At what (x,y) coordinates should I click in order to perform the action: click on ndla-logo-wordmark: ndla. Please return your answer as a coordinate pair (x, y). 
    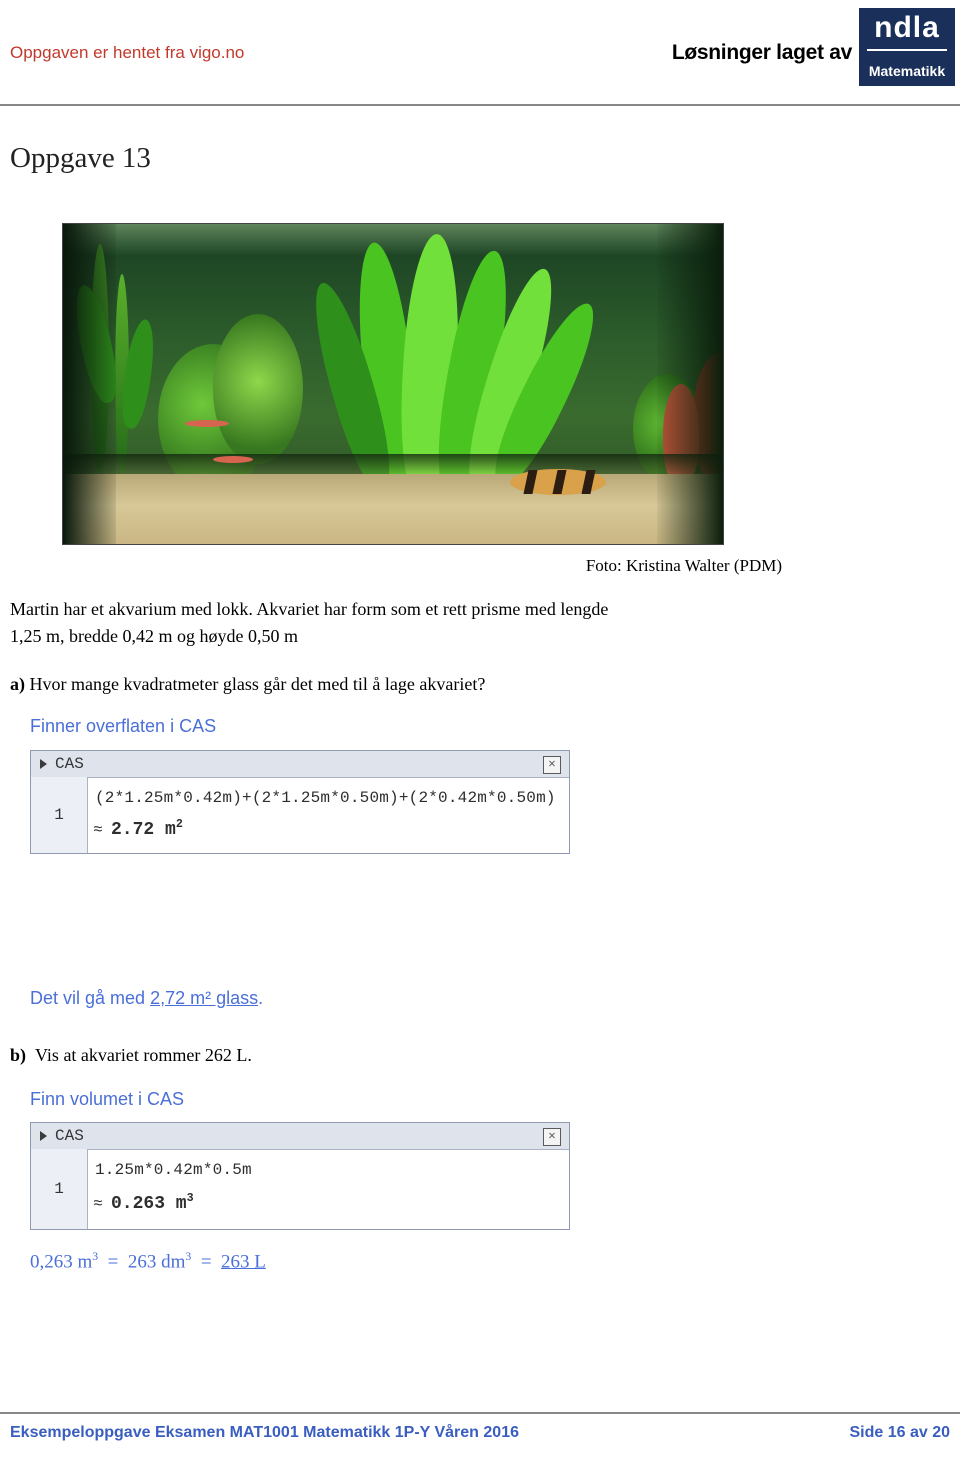
    Looking at the image, I should click on (907, 27).